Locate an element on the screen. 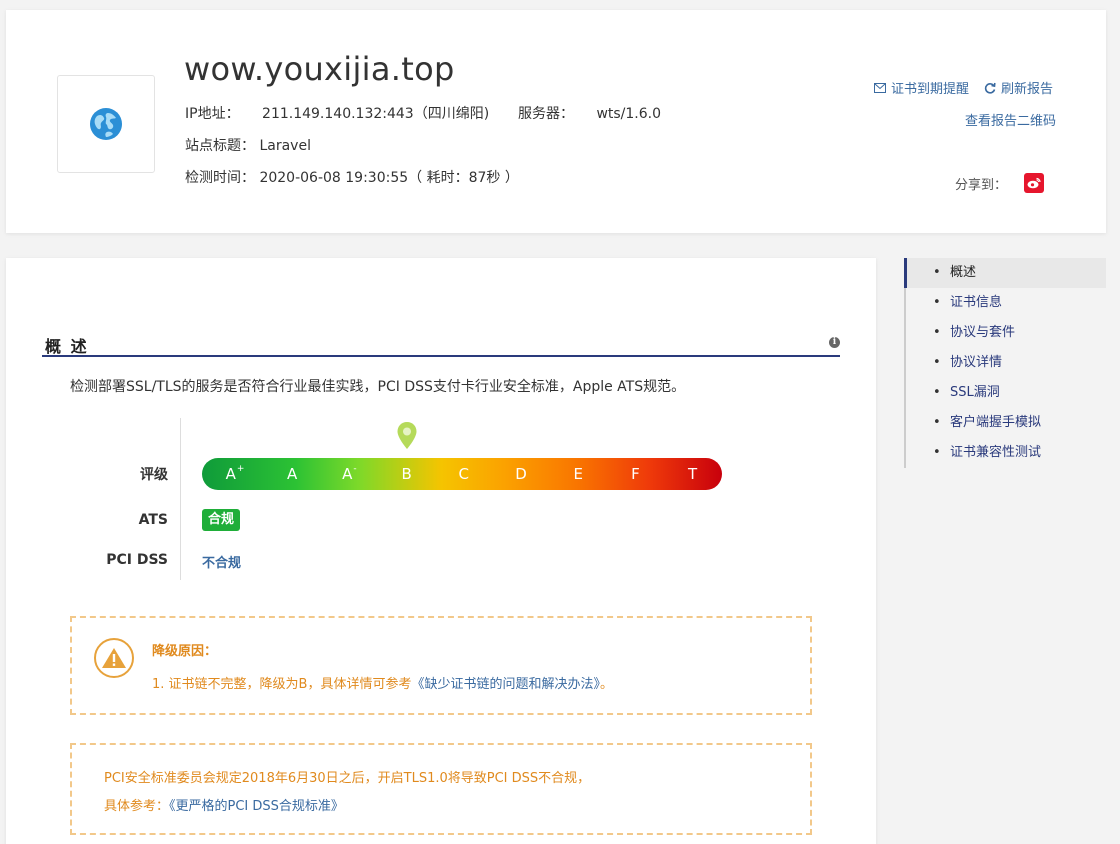  expiry-reminder-label: 证书到期提醒 is located at coordinates (930, 89).